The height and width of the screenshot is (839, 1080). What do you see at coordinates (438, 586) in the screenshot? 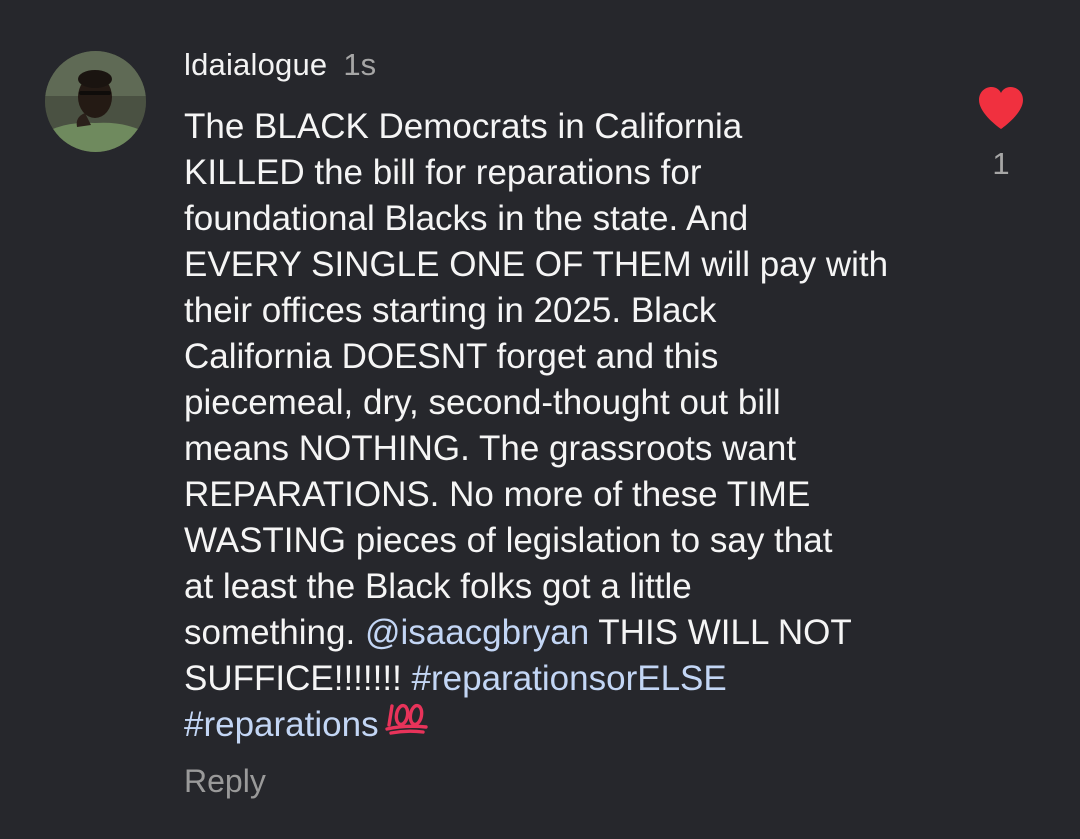
I see `comment-line: at least the Black folks got a little` at bounding box center [438, 586].